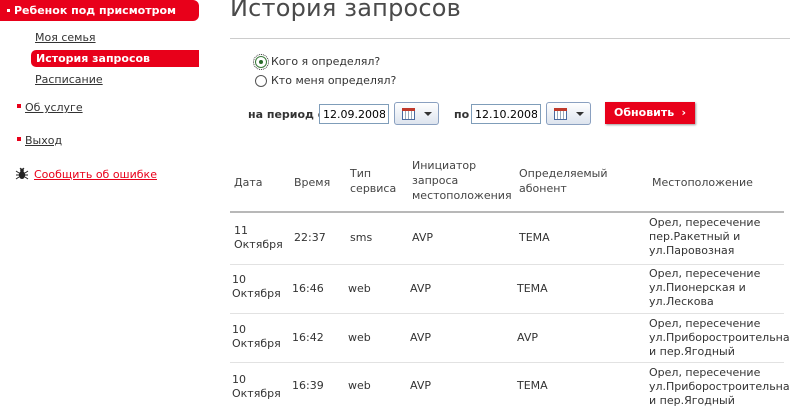  I want to click on title-divider, so click(510, 38).